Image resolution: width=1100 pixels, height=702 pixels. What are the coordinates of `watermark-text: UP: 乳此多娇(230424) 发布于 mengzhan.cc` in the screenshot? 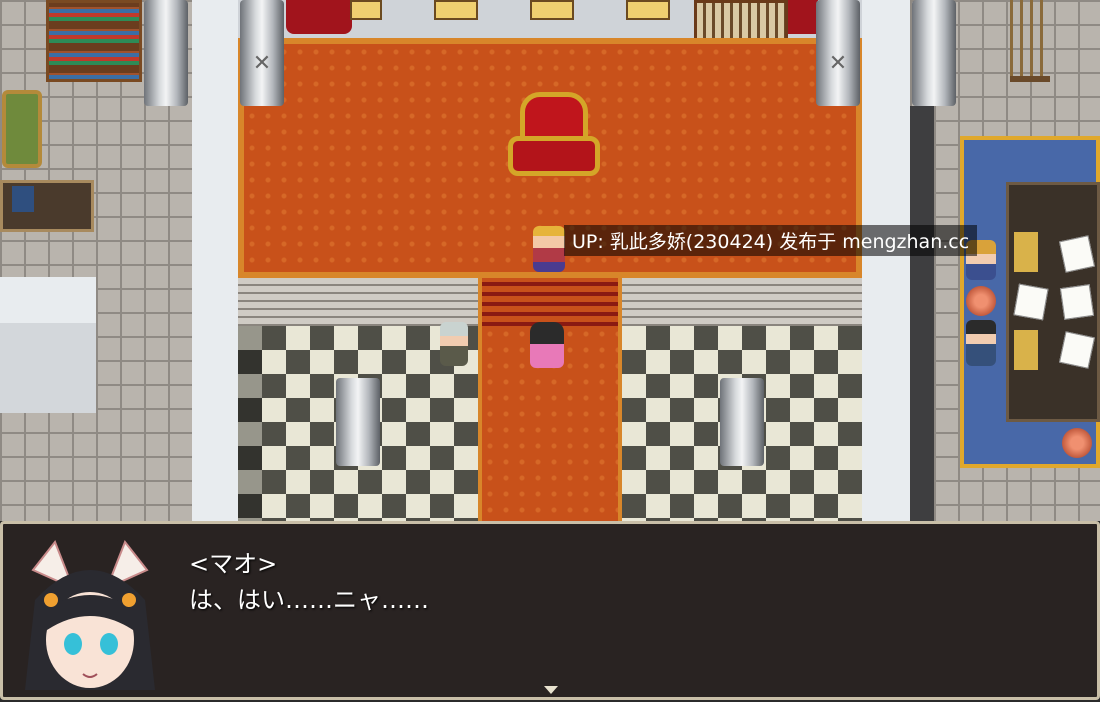 It's located at (771, 240).